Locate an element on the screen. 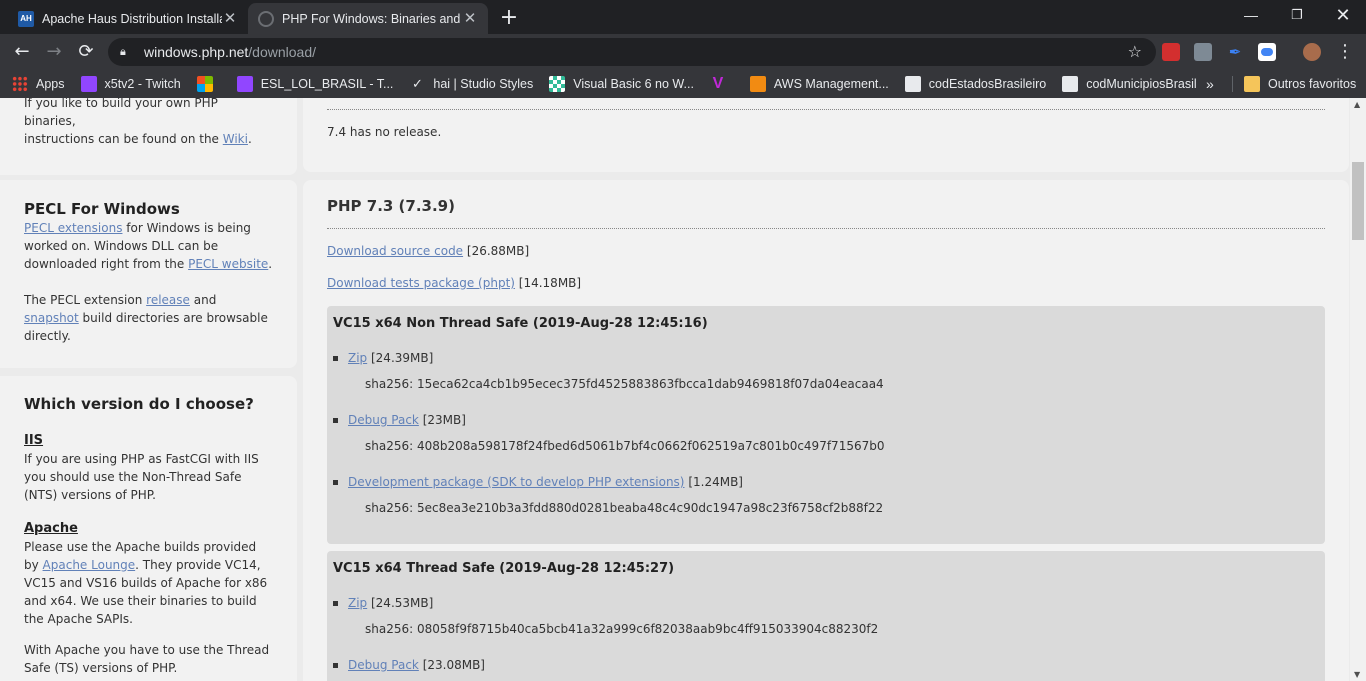  list-item: Debug Pack [23MB] is located at coordinates (399, 420).